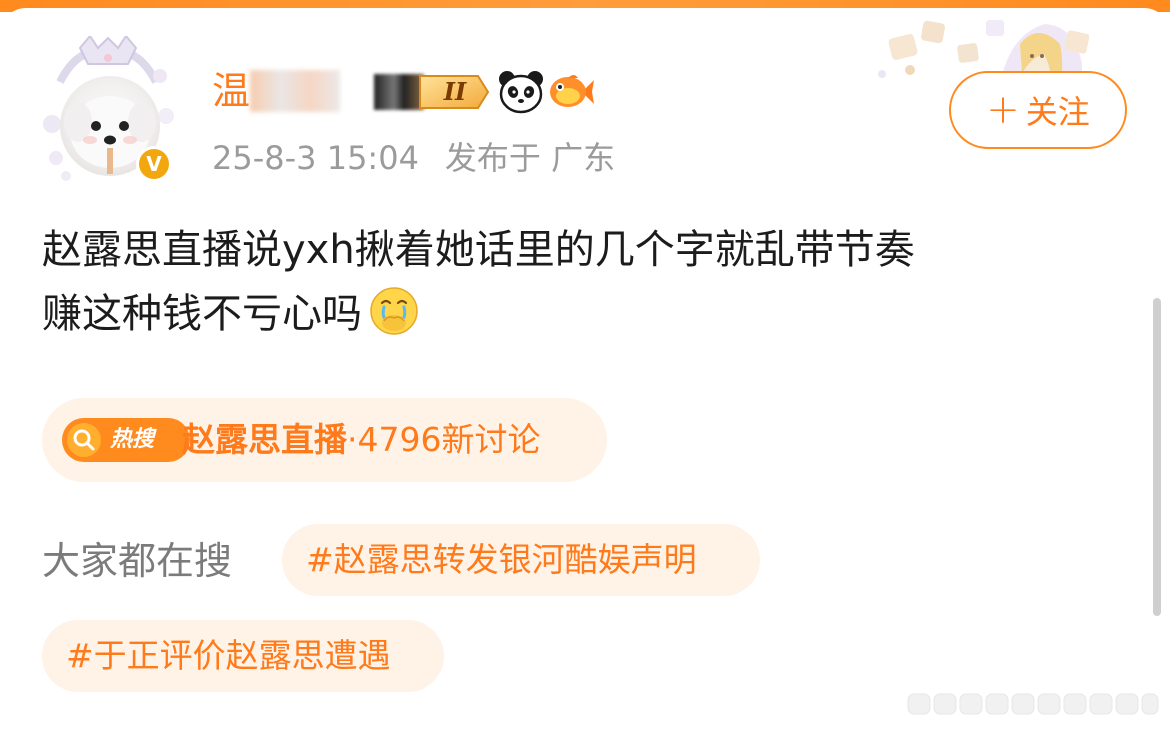 This screenshot has height=730, width=1170. I want to click on fish-icon, so click(572, 92).